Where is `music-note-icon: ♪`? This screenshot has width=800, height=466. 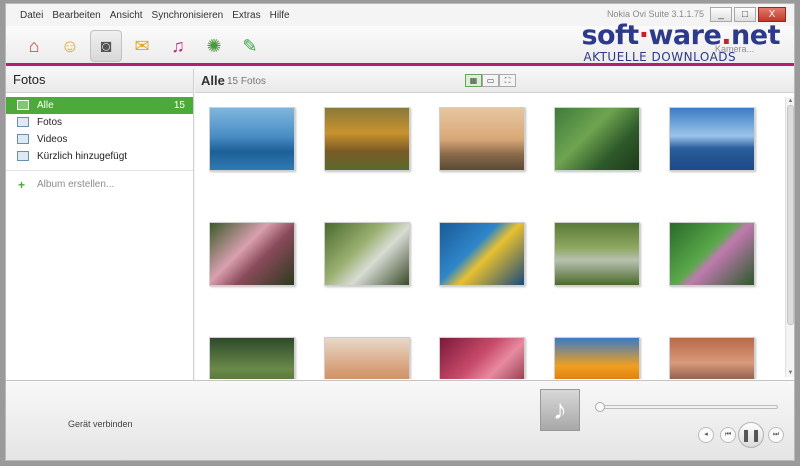
music-note-icon: ♪ is located at coordinates (560, 410).